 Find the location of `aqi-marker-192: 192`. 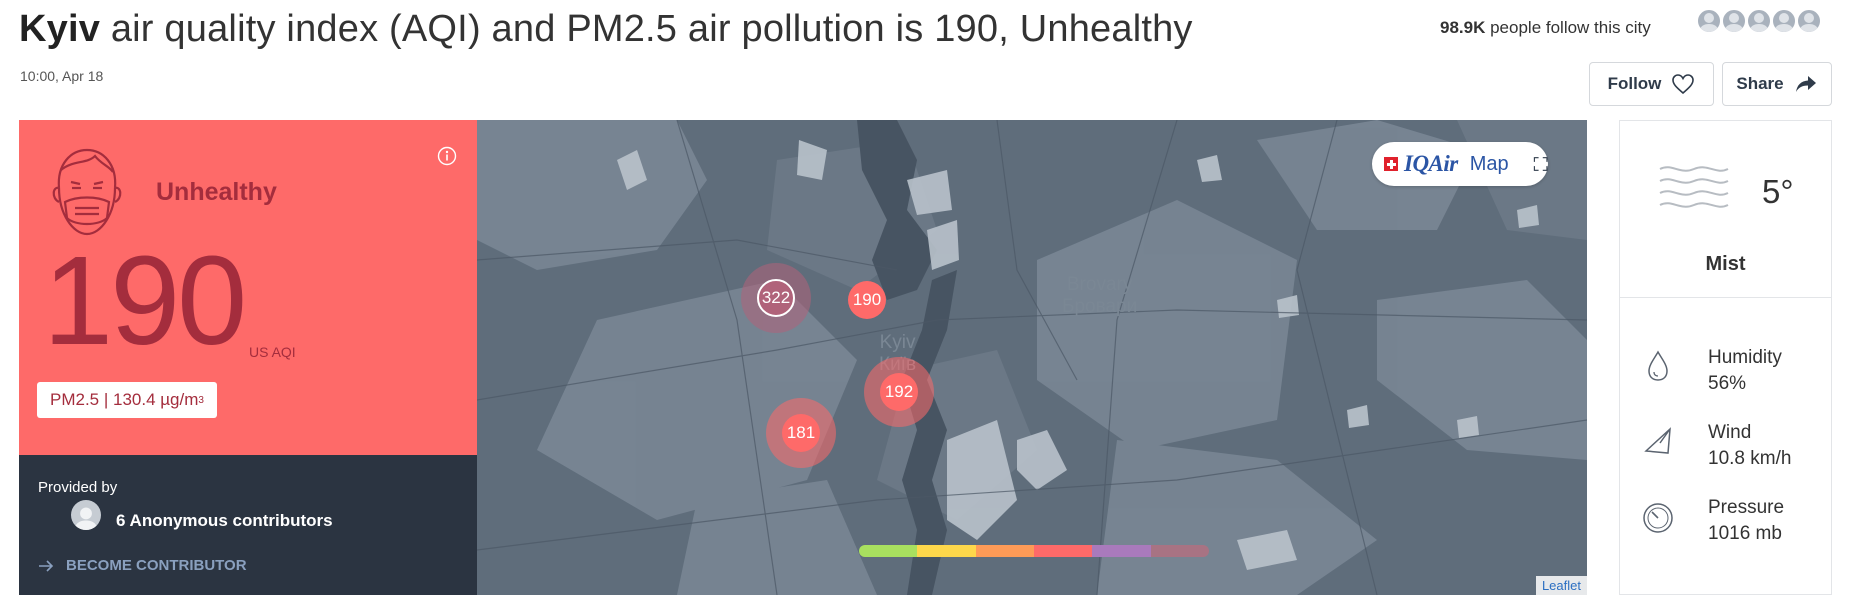

aqi-marker-192: 192 is located at coordinates (899, 392).